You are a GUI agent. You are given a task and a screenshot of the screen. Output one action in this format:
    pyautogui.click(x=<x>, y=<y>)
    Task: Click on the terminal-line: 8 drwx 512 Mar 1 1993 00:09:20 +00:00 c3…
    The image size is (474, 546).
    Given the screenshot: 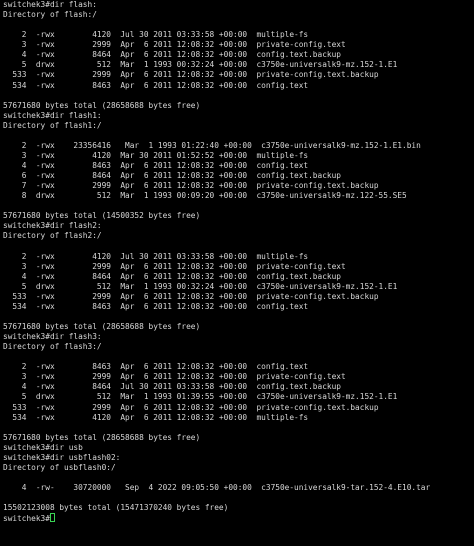 What is the action you would take?
    pyautogui.click(x=205, y=196)
    